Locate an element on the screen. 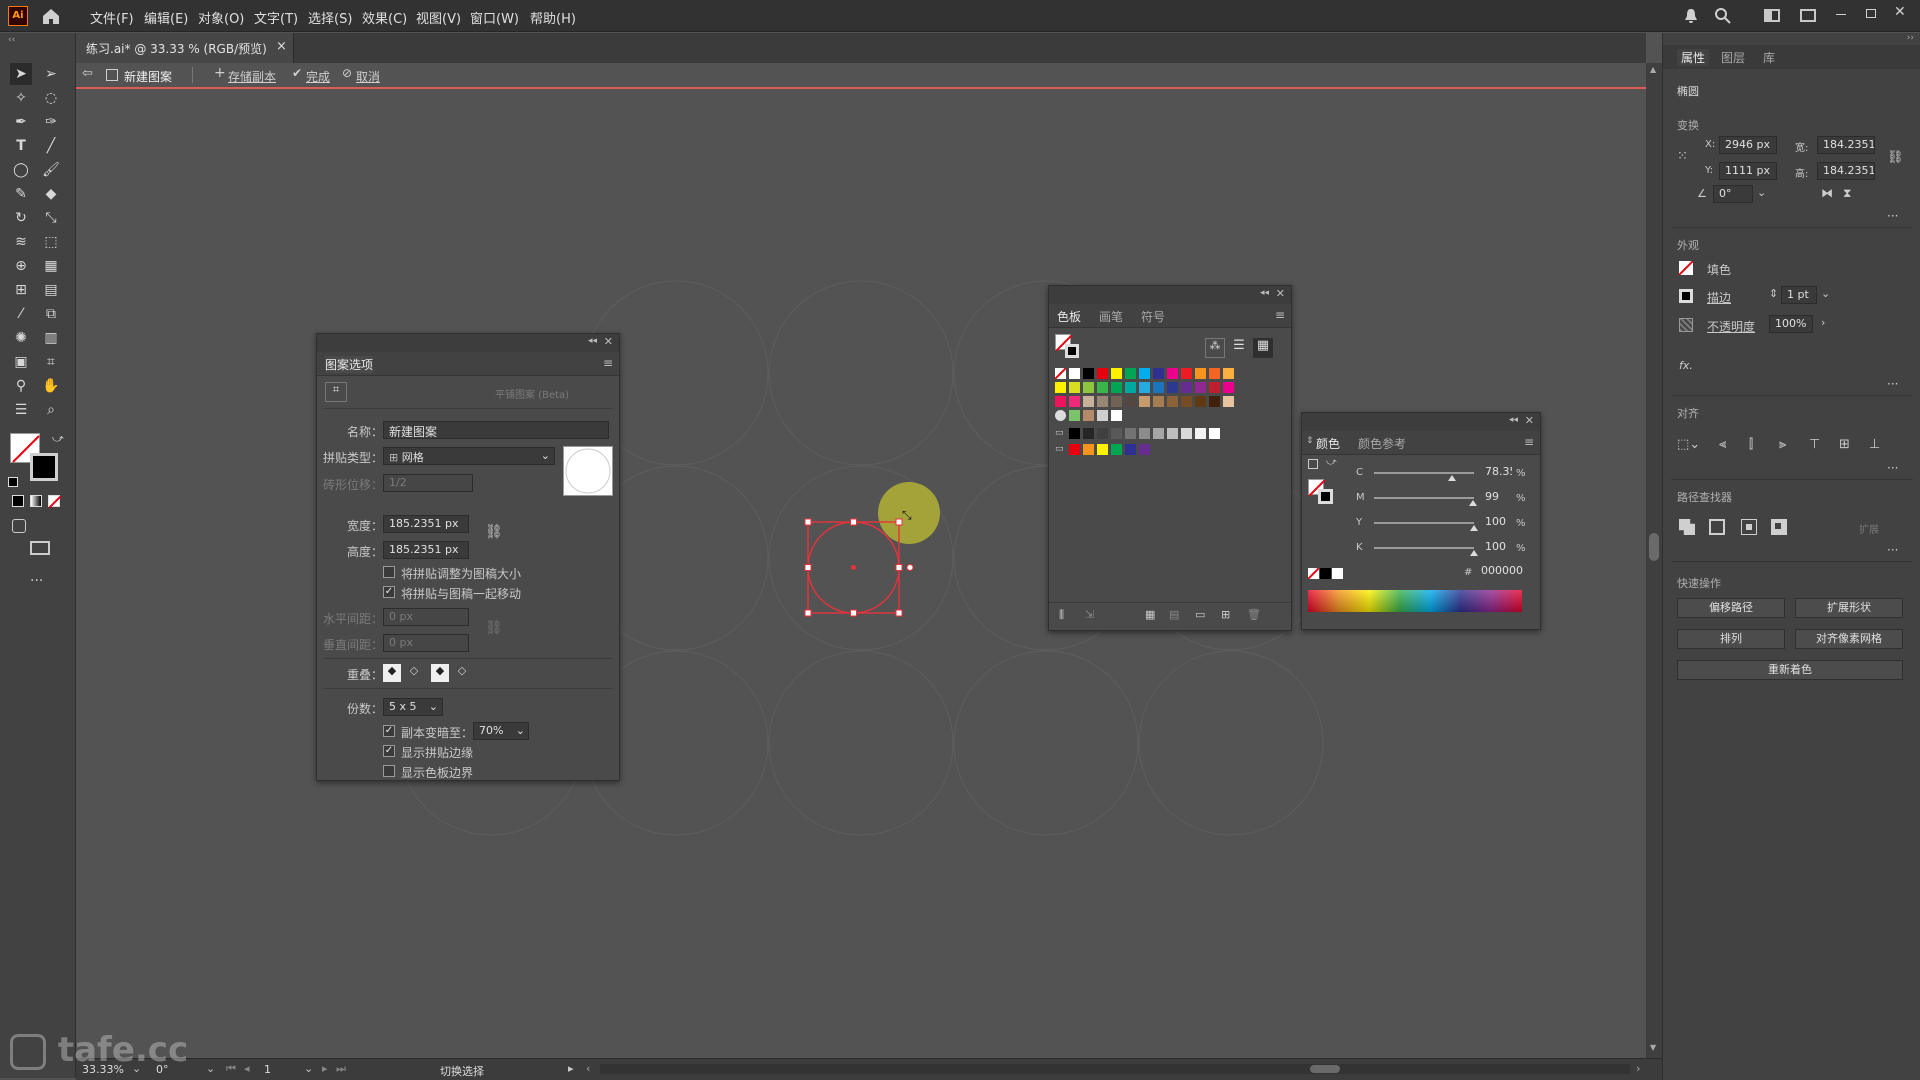 The height and width of the screenshot is (1080, 1920). lasso-icon: ◌ is located at coordinates (51, 98).